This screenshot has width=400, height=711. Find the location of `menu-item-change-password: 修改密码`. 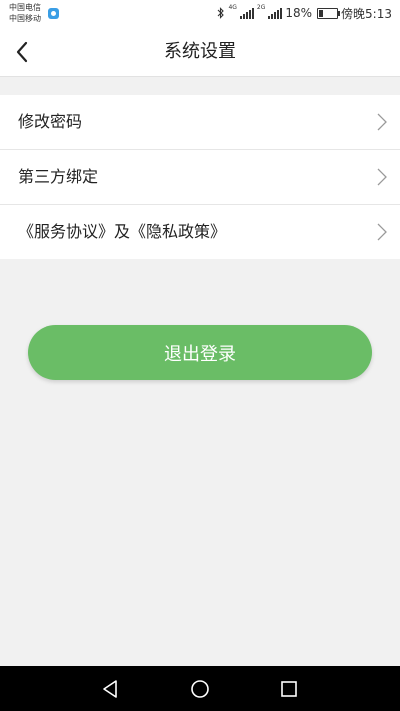

menu-item-change-password: 修改密码 is located at coordinates (200, 122).